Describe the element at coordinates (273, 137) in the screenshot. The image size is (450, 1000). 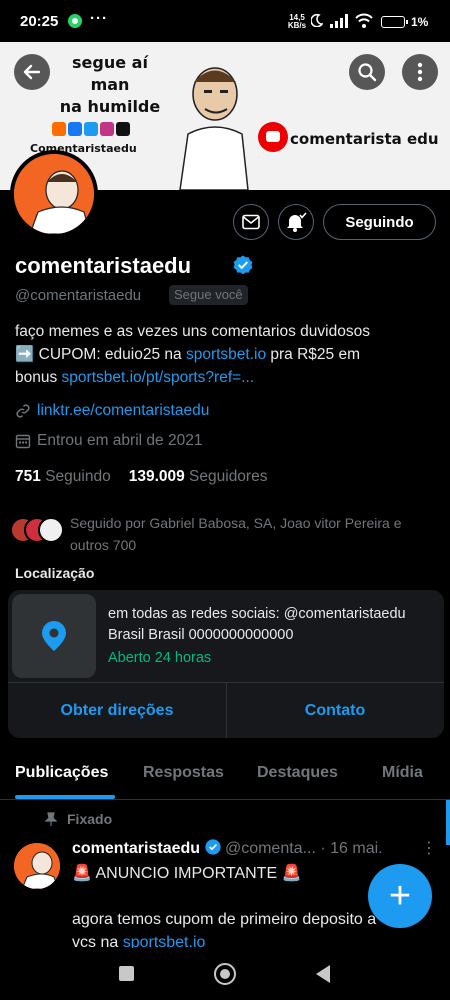
I see `youtube-icon` at that location.